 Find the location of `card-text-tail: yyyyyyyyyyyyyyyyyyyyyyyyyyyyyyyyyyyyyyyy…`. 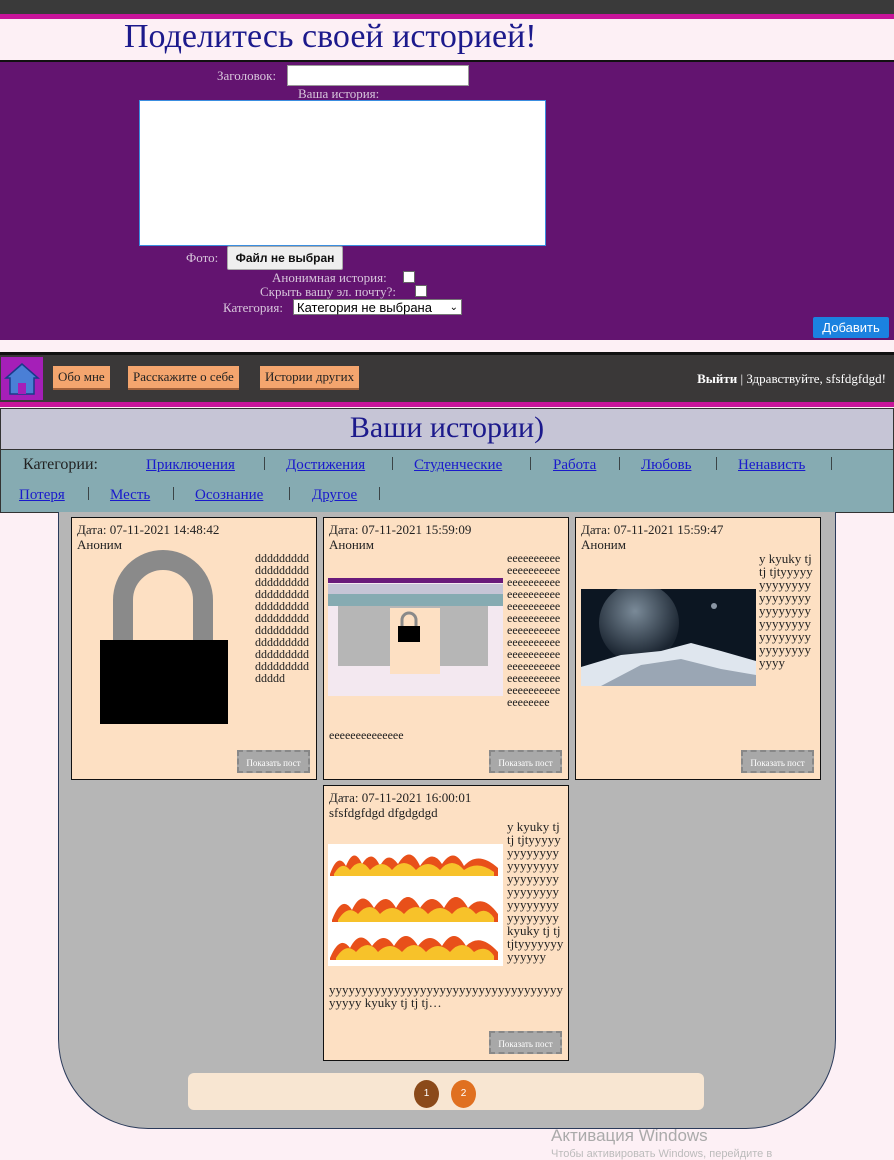

card-text-tail: yyyyyyyyyyyyyyyyyyyyyyyyyyyyyyyyyyyyyyyy… is located at coordinates (446, 996).